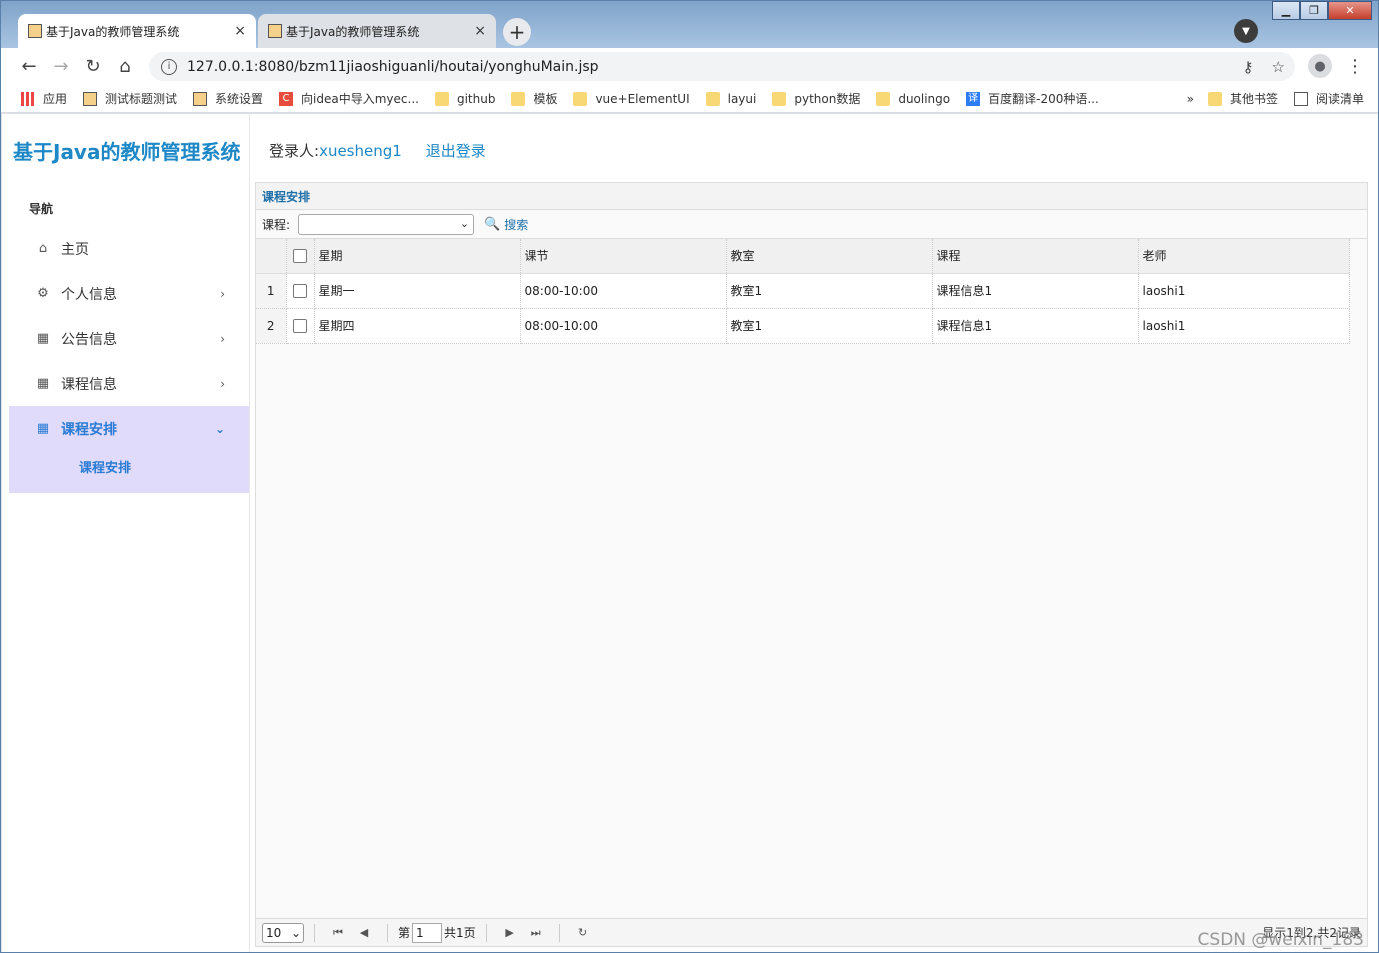 Image resolution: width=1379 pixels, height=953 pixels. I want to click on table-row: 1 星期一 08:00-10:00 教室1 课程信息1 laoshi1, so click(803, 291).